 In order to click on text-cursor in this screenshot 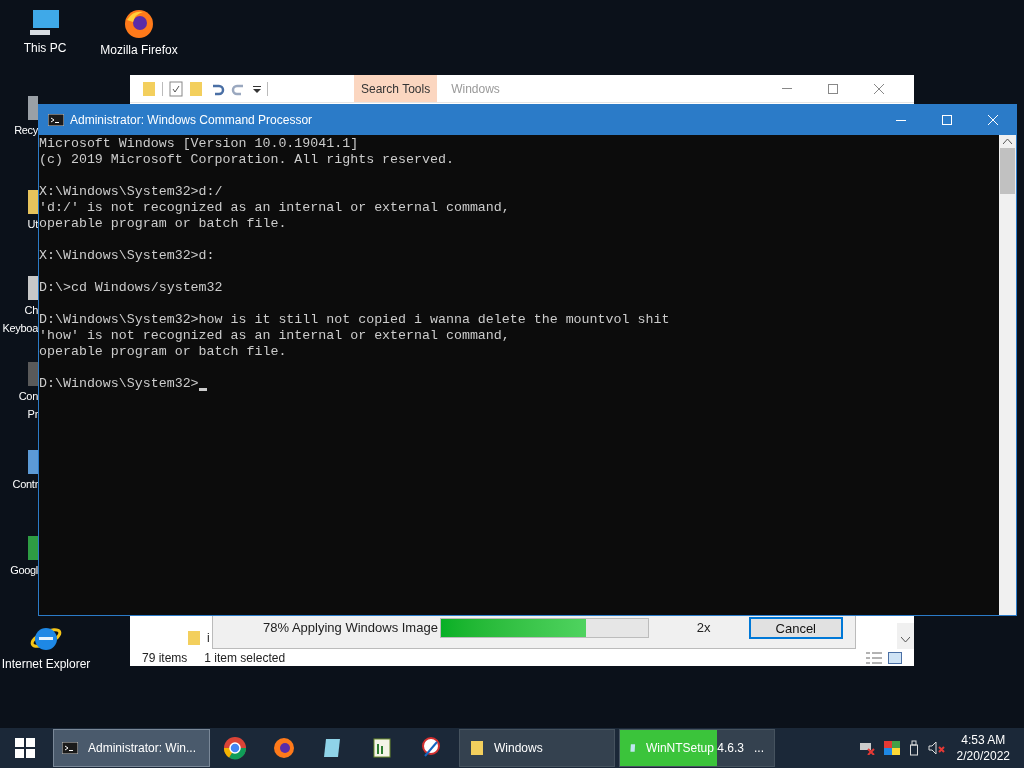, I will do `click(202, 389)`.